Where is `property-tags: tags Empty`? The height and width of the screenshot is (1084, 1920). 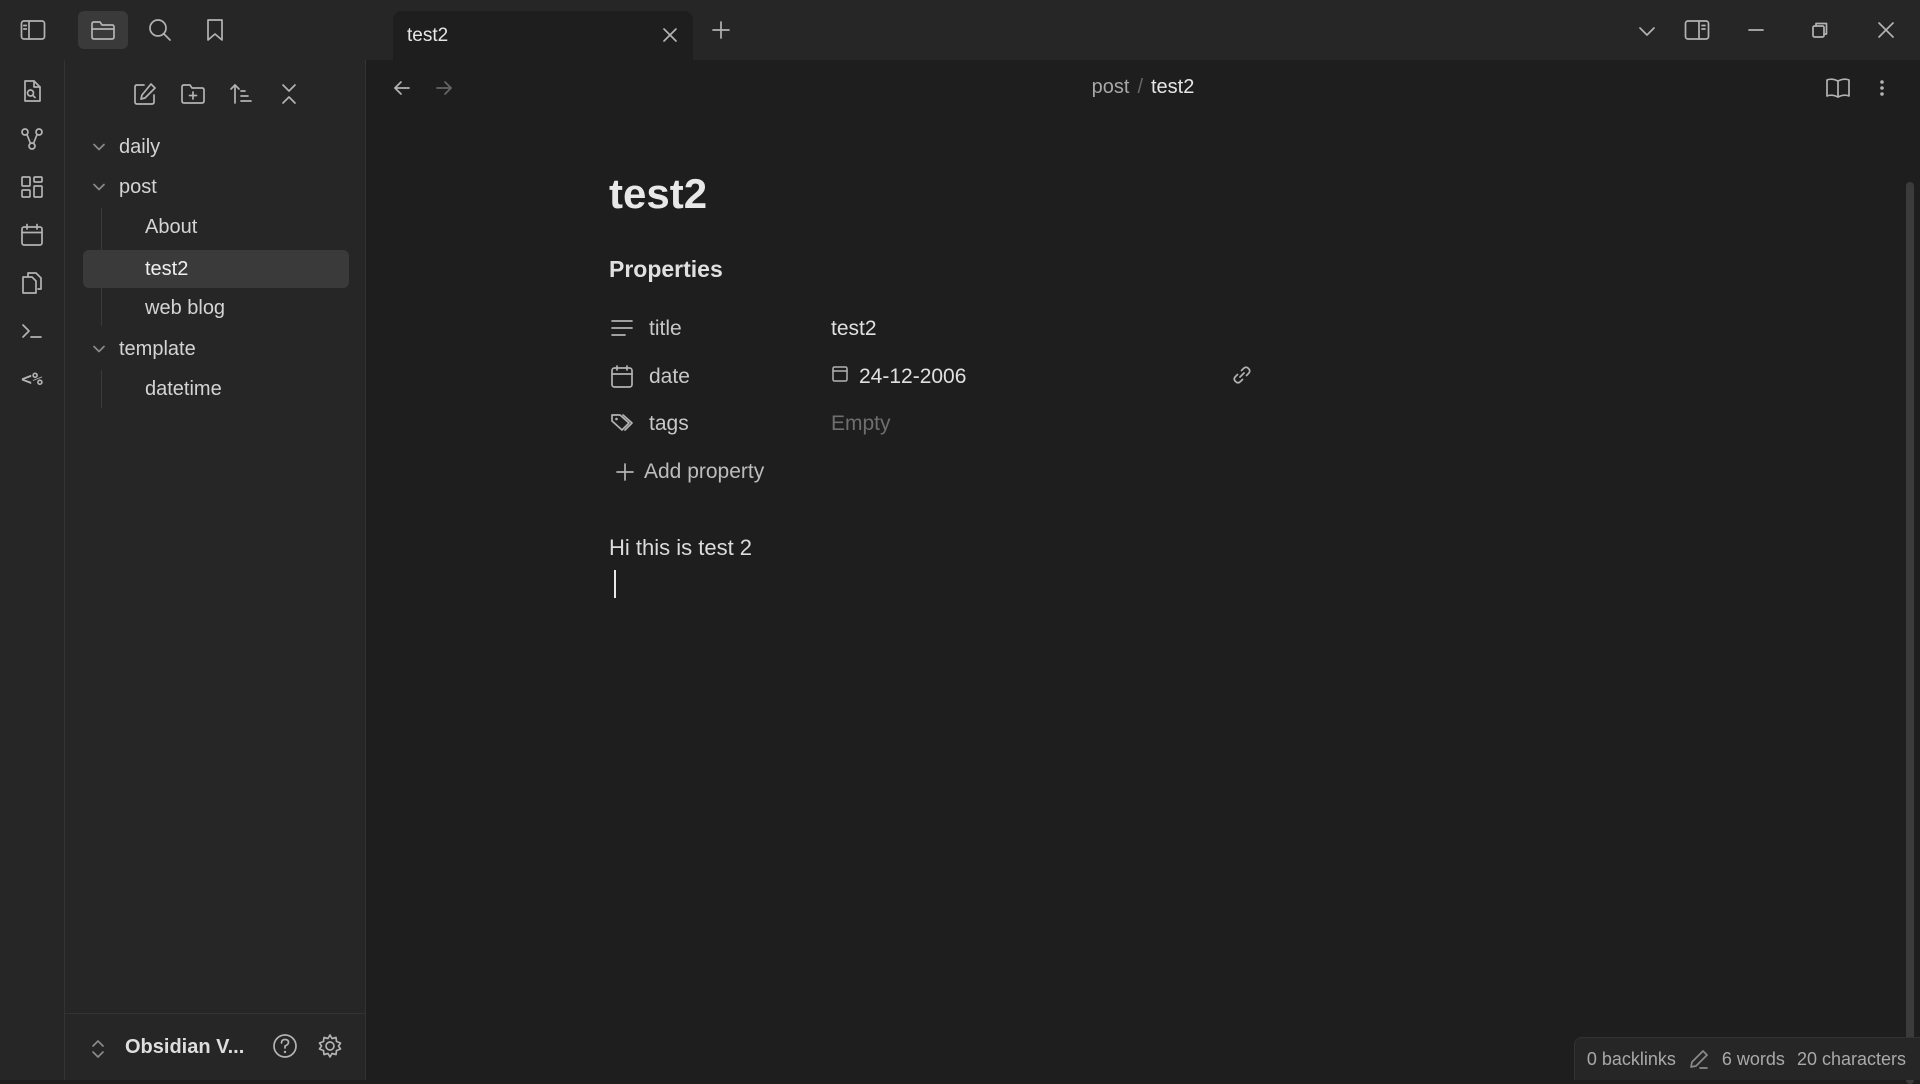 property-tags: tags Empty is located at coordinates (909, 423).